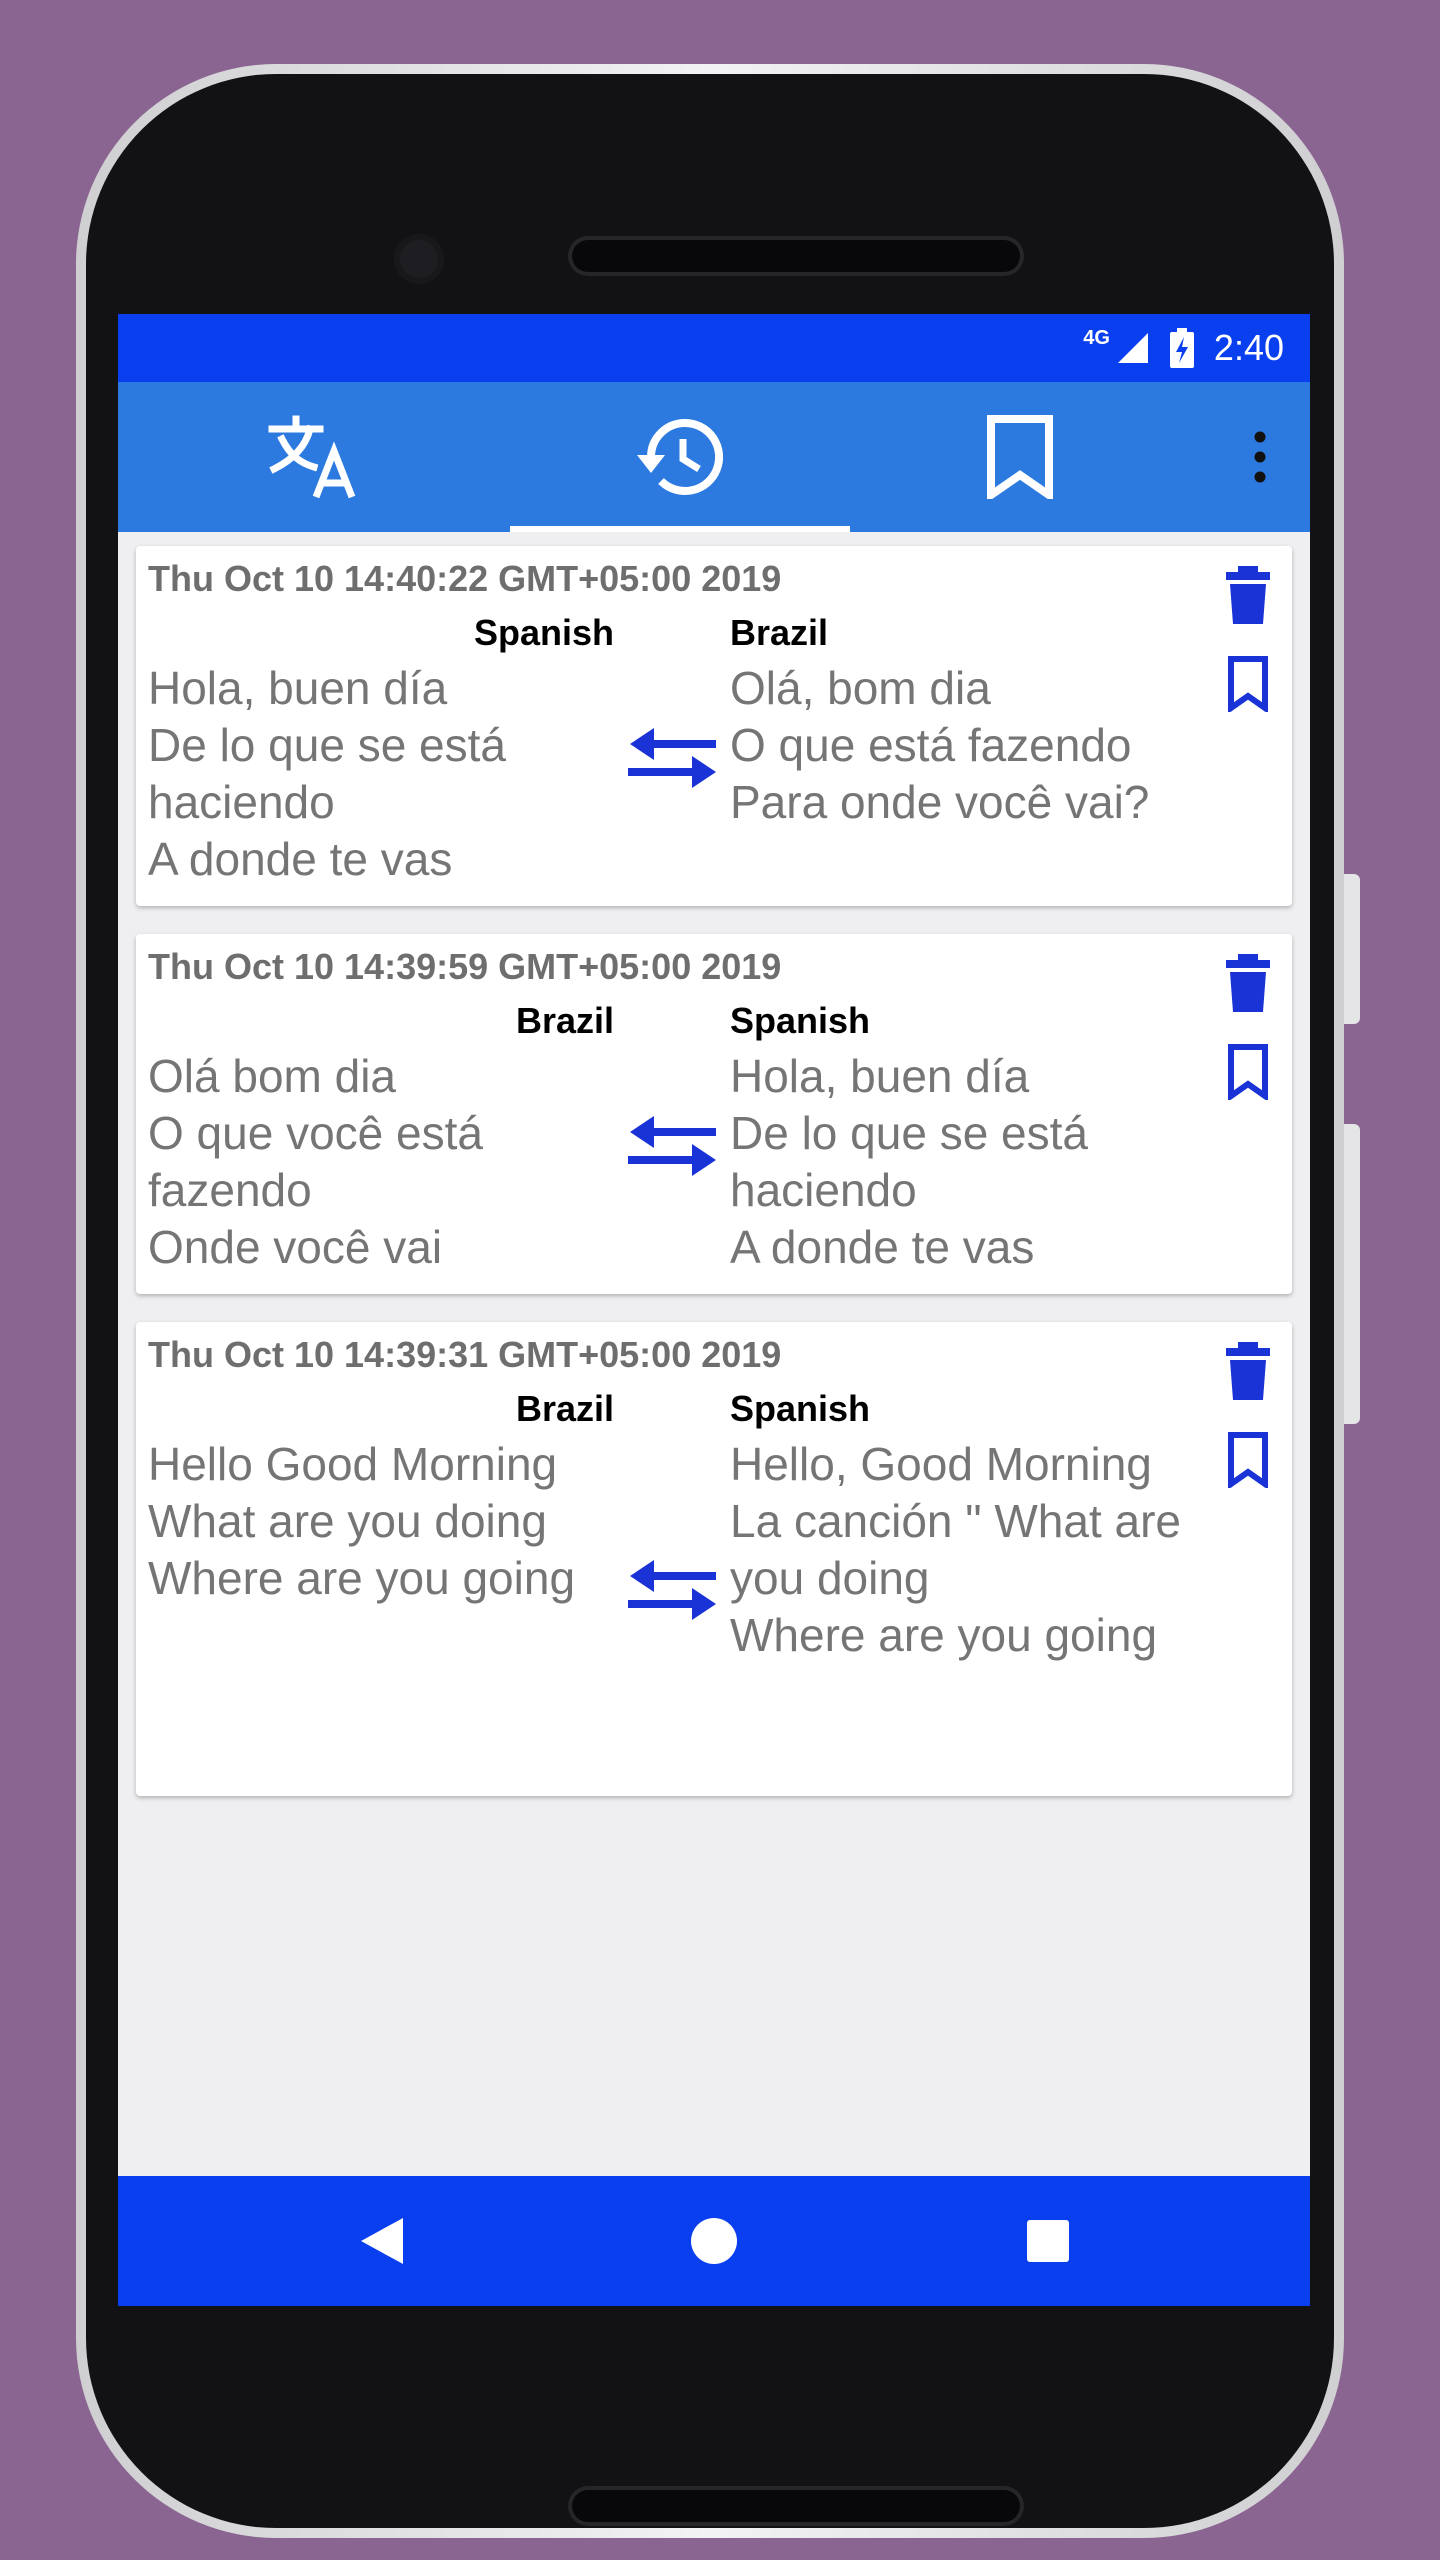 The width and height of the screenshot is (1440, 2560). What do you see at coordinates (680, 529) in the screenshot?
I see `tab-indicator` at bounding box center [680, 529].